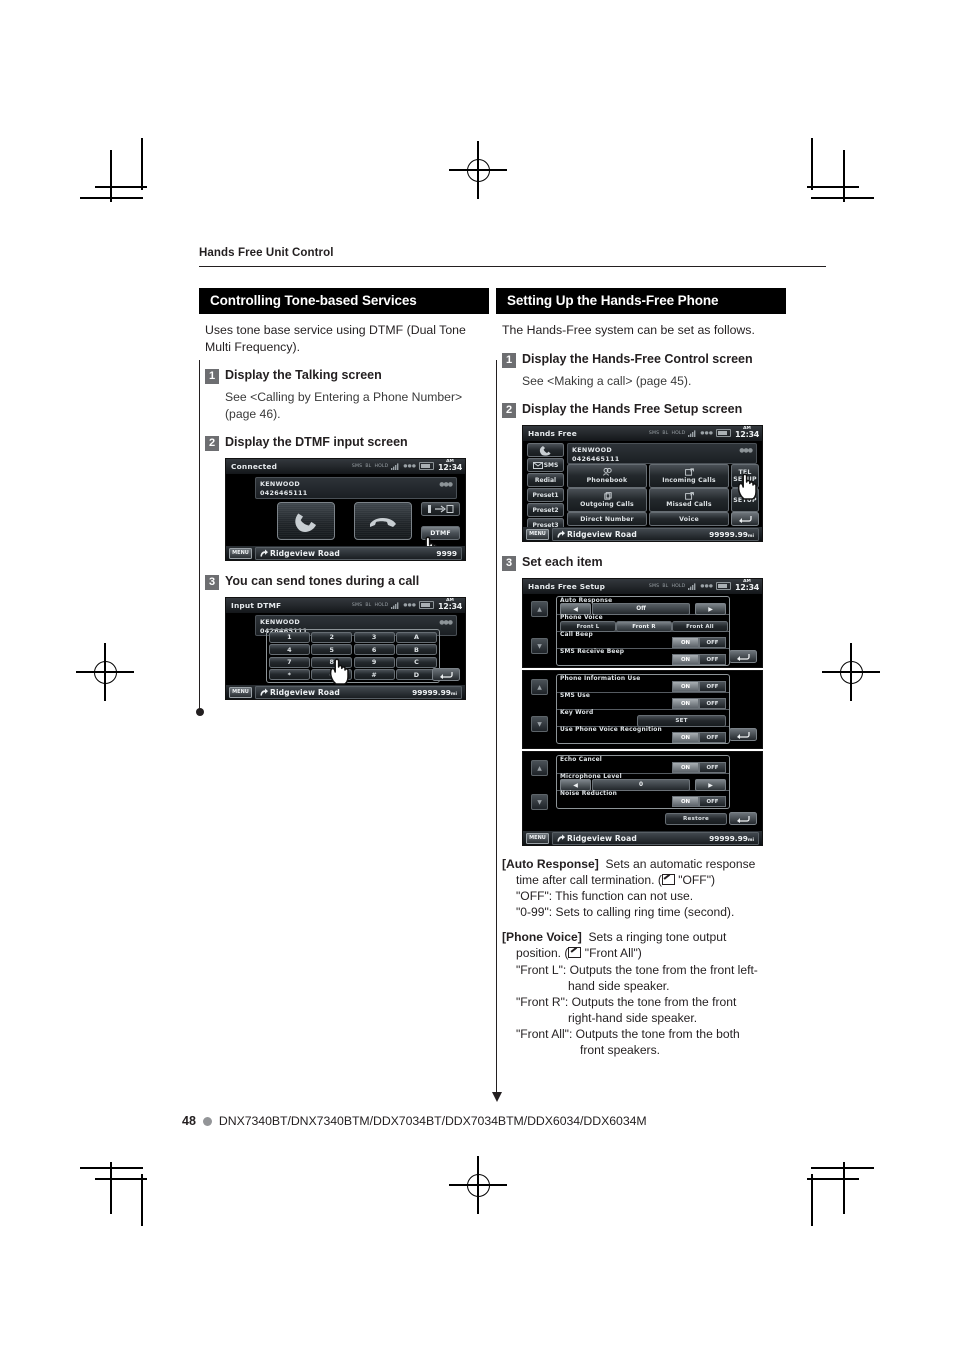 The width and height of the screenshot is (954, 1350). What do you see at coordinates (712, 642) in the screenshot?
I see `call-beep-off-button: OFF` at bounding box center [712, 642].